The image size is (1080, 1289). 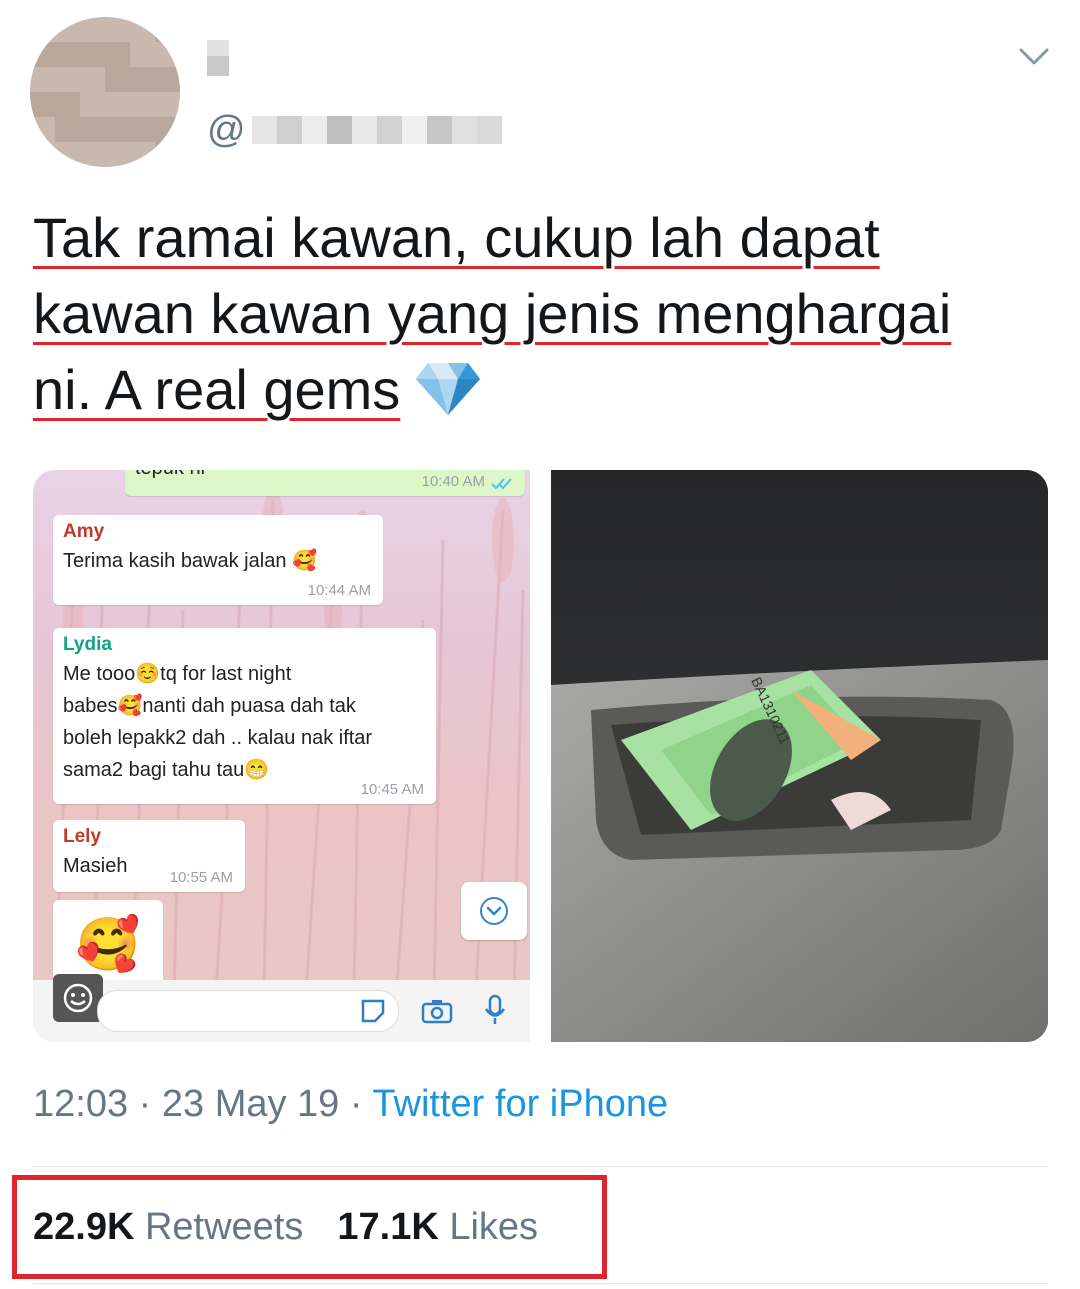 What do you see at coordinates (495, 1009) in the screenshot?
I see `microphone-icon` at bounding box center [495, 1009].